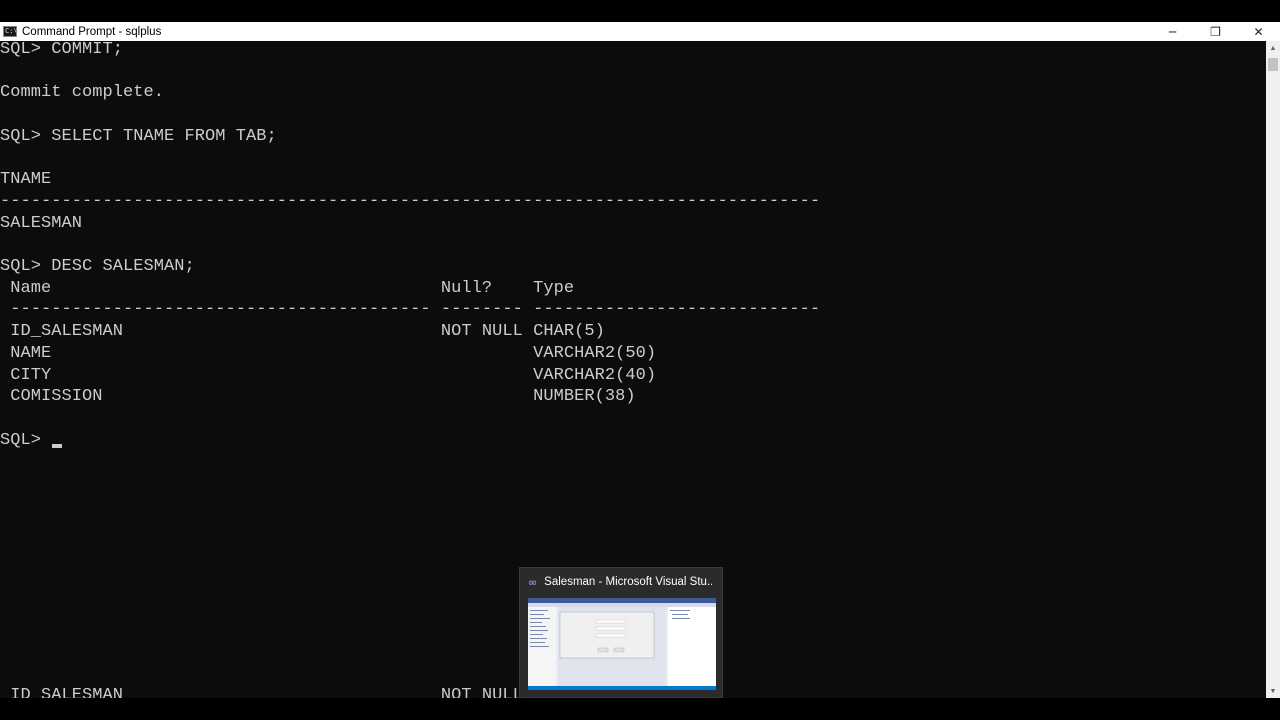 Image resolution: width=1280 pixels, height=720 pixels. What do you see at coordinates (1273, 691) in the screenshot?
I see `scroll-down-arrow-icon: ▼` at bounding box center [1273, 691].